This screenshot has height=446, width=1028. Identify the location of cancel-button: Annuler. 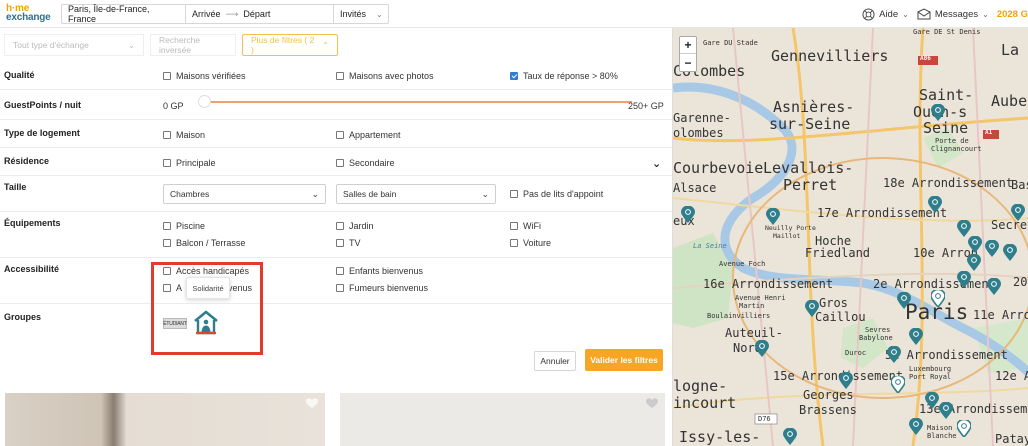
(555, 361).